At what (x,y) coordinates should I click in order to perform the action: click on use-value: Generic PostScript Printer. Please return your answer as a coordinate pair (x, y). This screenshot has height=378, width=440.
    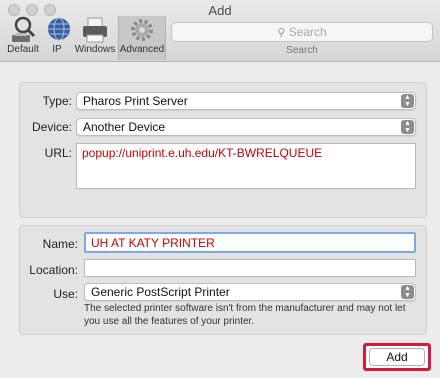
    Looking at the image, I should click on (160, 292).